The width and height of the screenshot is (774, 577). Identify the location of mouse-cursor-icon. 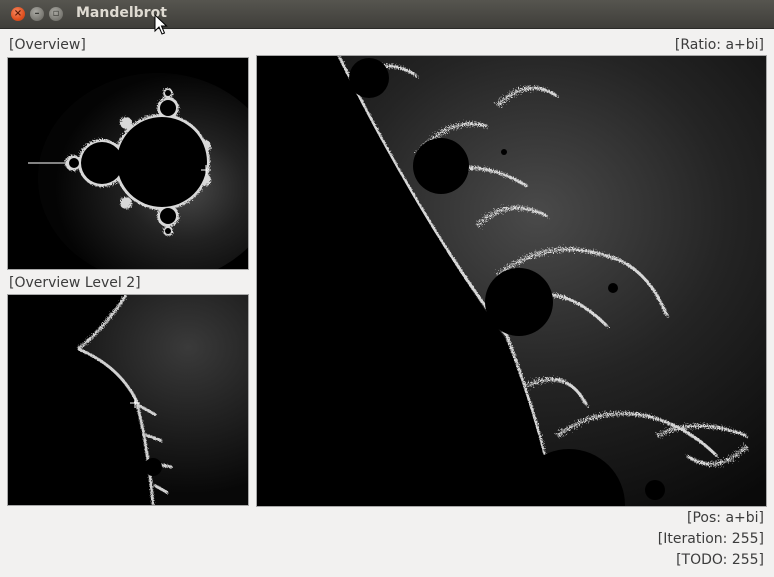
(161, 24).